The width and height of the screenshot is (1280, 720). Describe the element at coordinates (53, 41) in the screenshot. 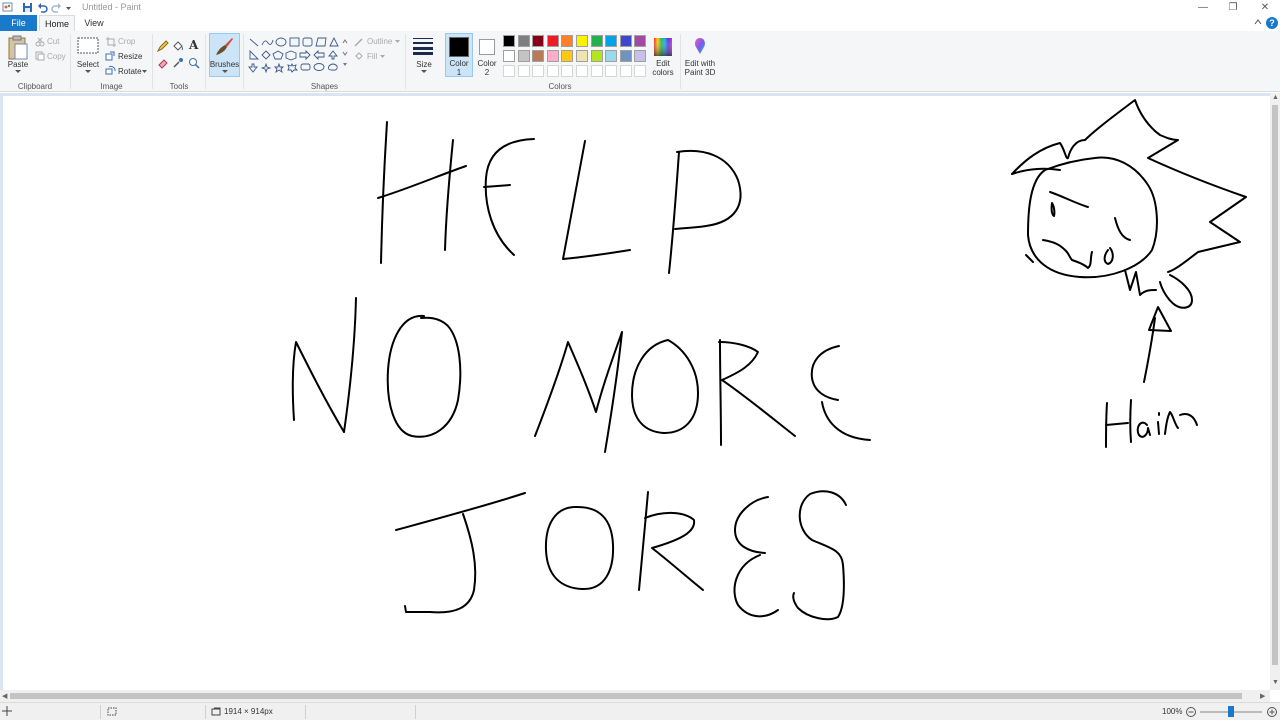

I see `cut-button: Cut` at that location.